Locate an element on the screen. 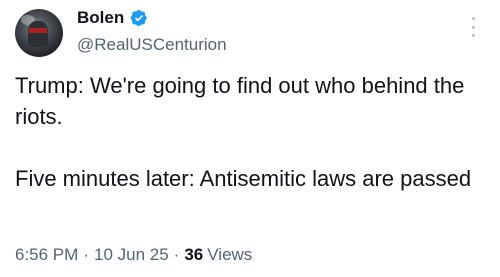 The image size is (500, 277). views-label: Views is located at coordinates (229, 255).